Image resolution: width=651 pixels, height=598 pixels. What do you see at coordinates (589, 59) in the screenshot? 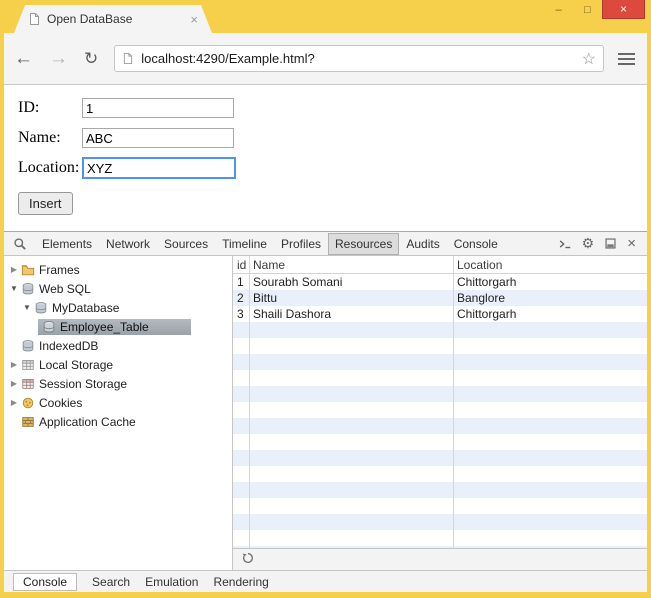
I see `bookmark-star-icon: ☆` at bounding box center [589, 59].